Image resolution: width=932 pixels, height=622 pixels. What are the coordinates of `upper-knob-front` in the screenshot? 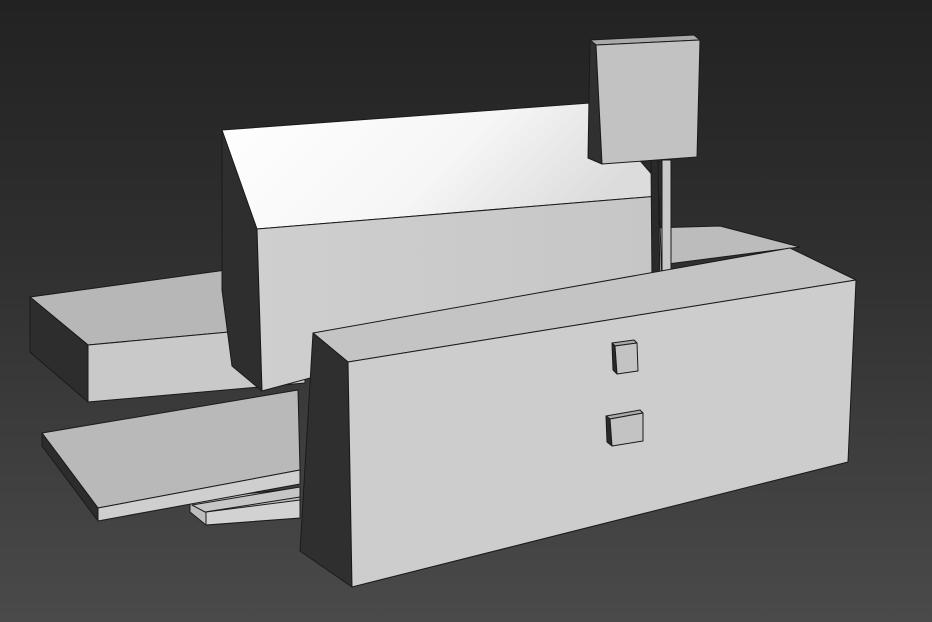 It's located at (626, 358).